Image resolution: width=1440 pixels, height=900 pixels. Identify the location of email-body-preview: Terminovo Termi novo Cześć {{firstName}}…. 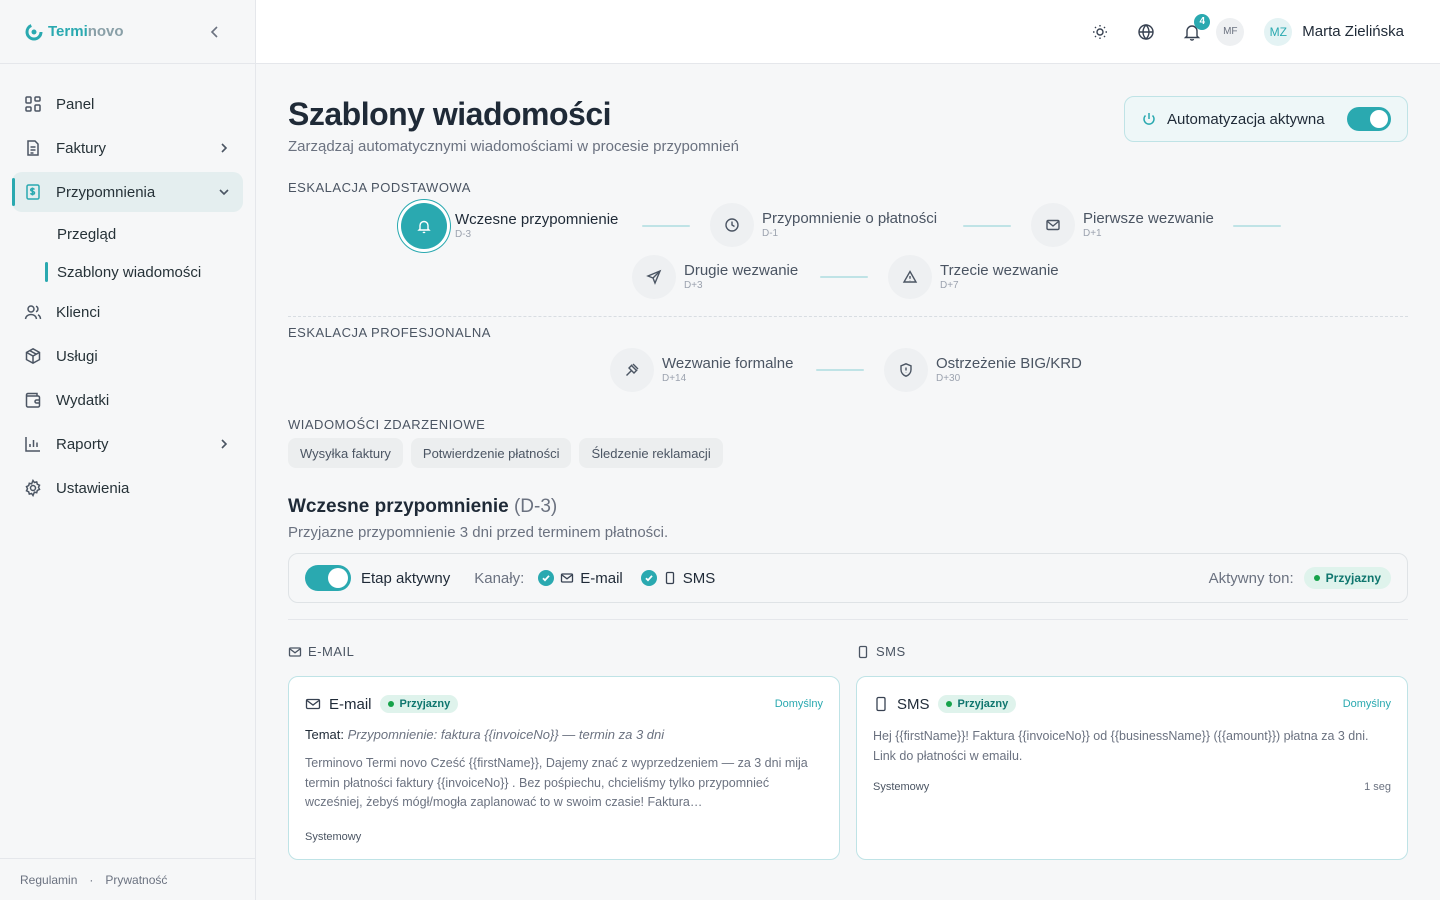
(556, 782).